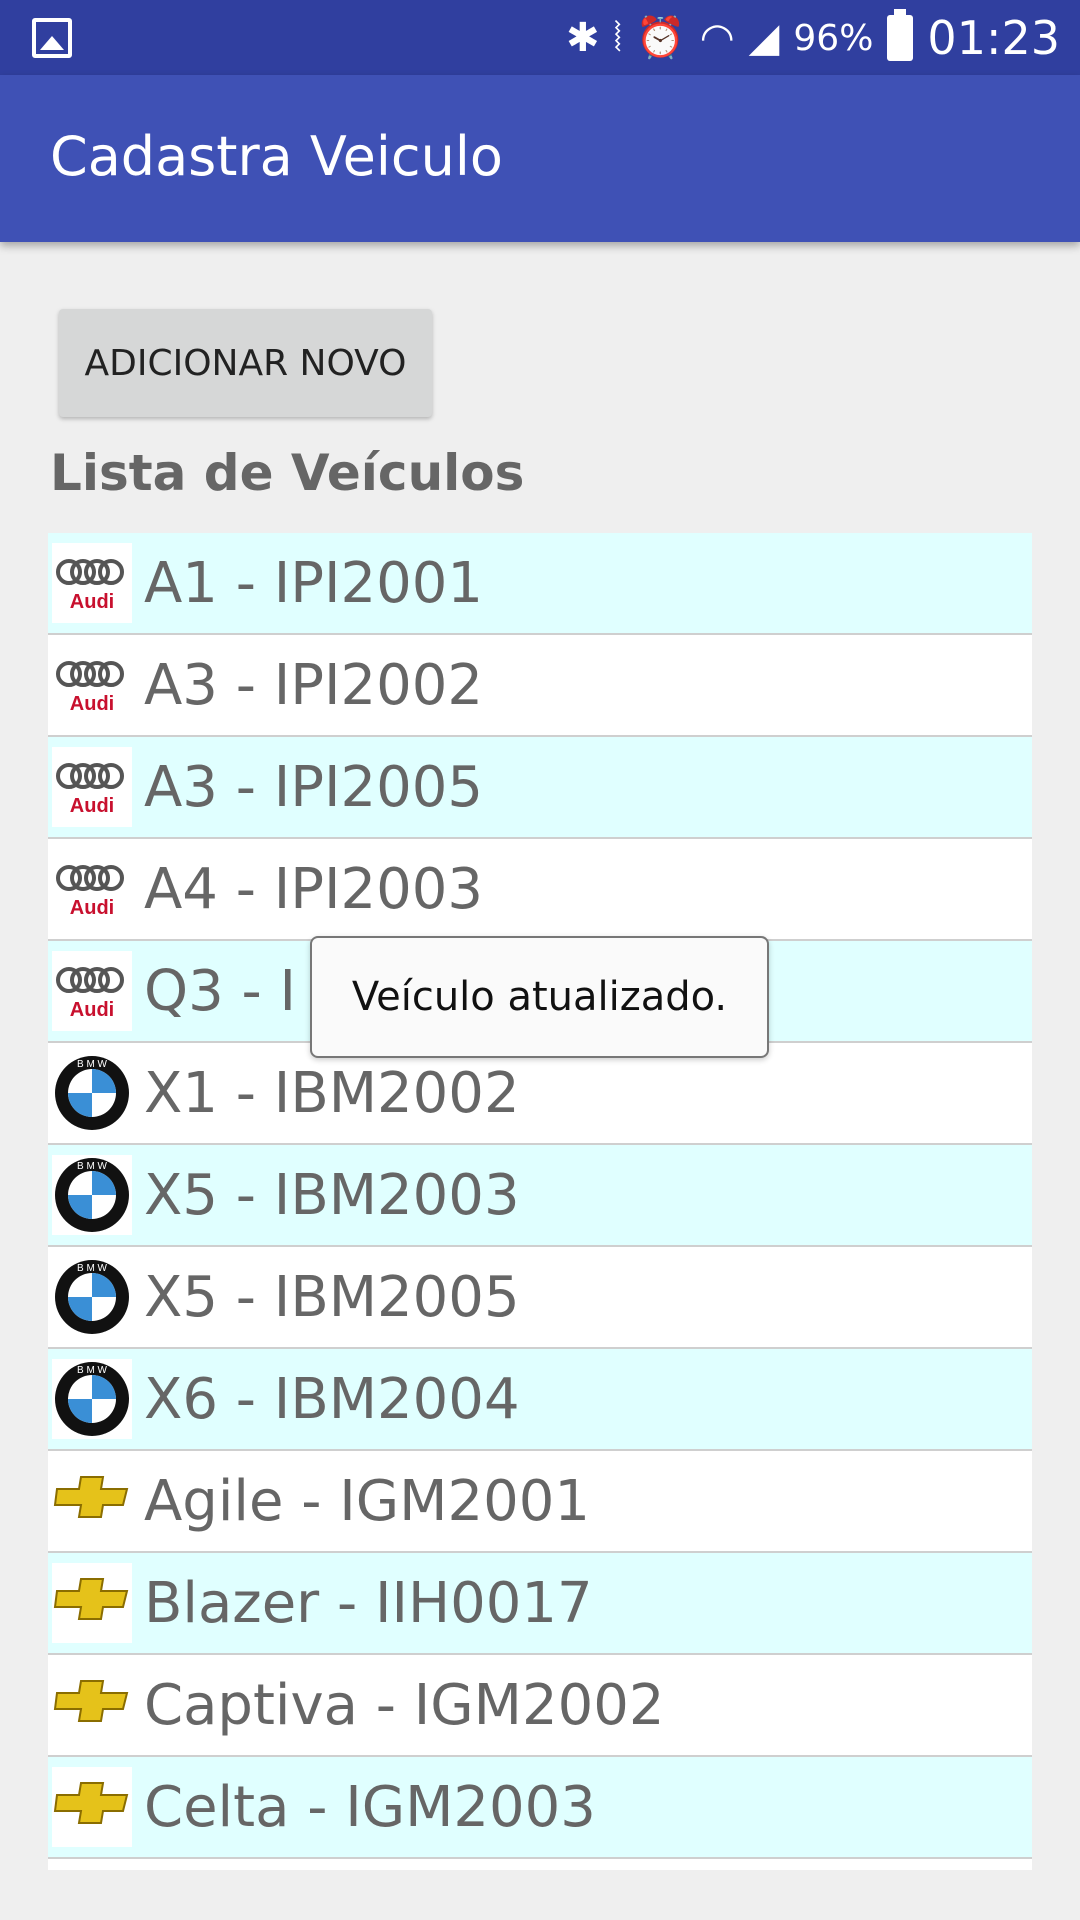 This screenshot has width=1080, height=1920. I want to click on vehicle-list-item, so click(540, 1864).